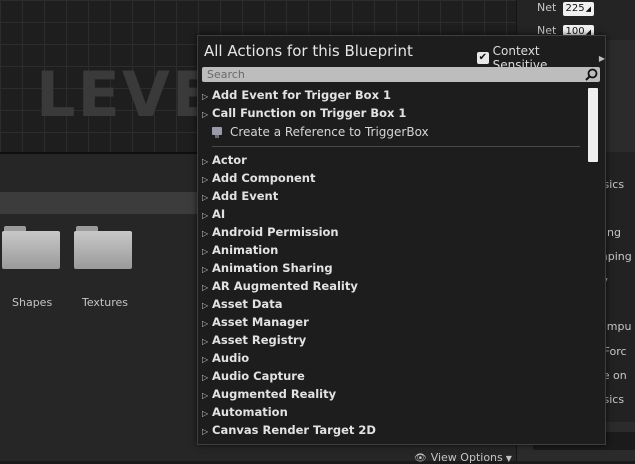 The width and height of the screenshot is (635, 464). Describe the element at coordinates (247, 304) in the screenshot. I see `category-label: Asset Data` at that location.